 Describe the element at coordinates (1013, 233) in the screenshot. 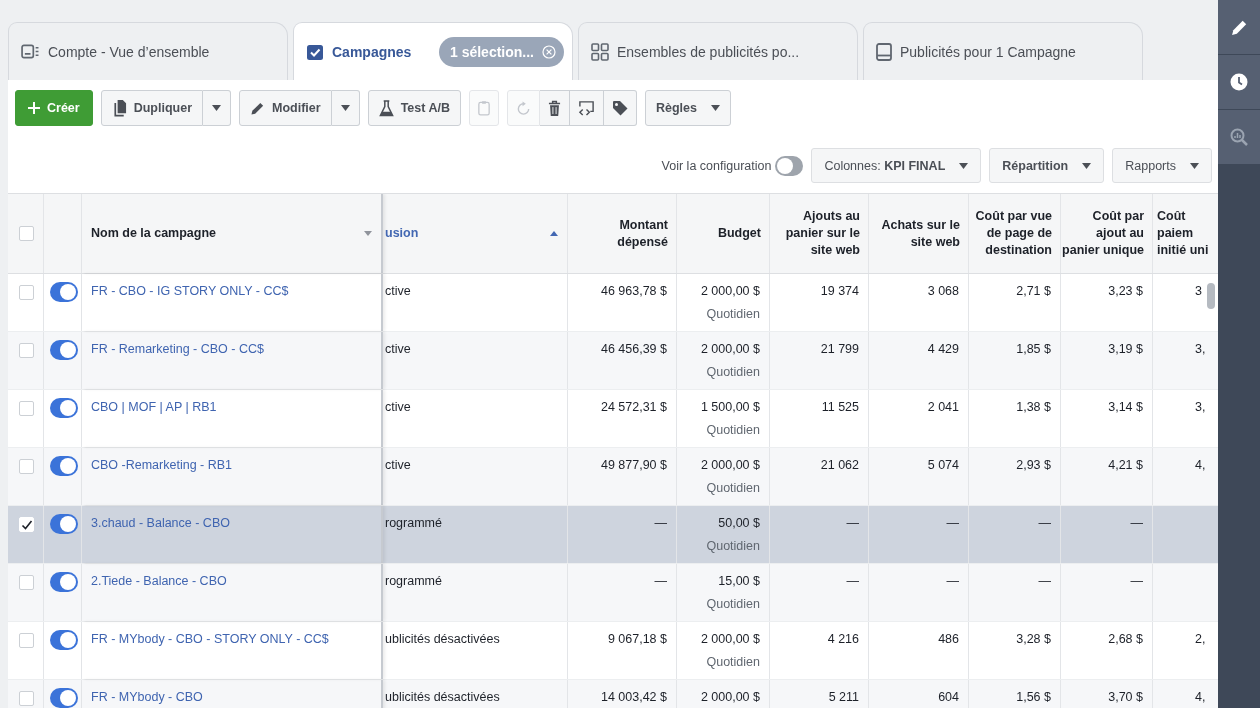

I see `column-header: Coût par vue de page de destination` at that location.